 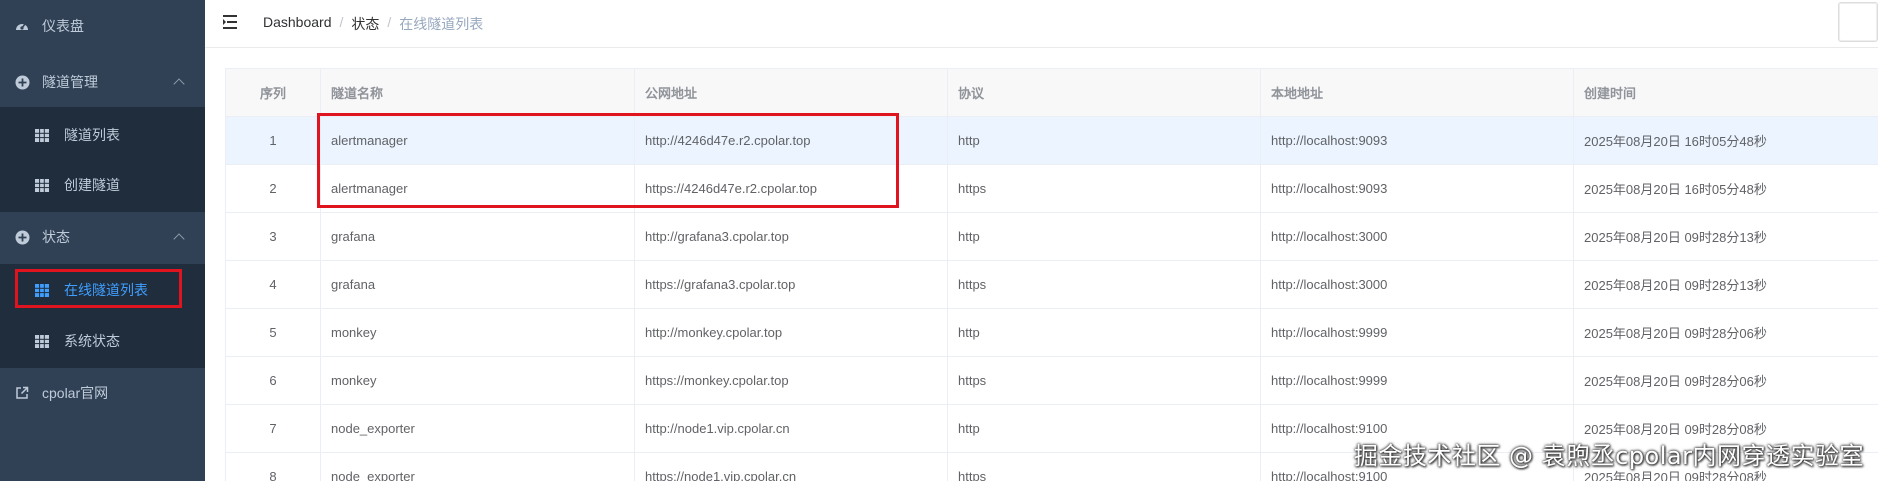 I want to click on column-header-protocol: 协议, so click(x=1104, y=92).